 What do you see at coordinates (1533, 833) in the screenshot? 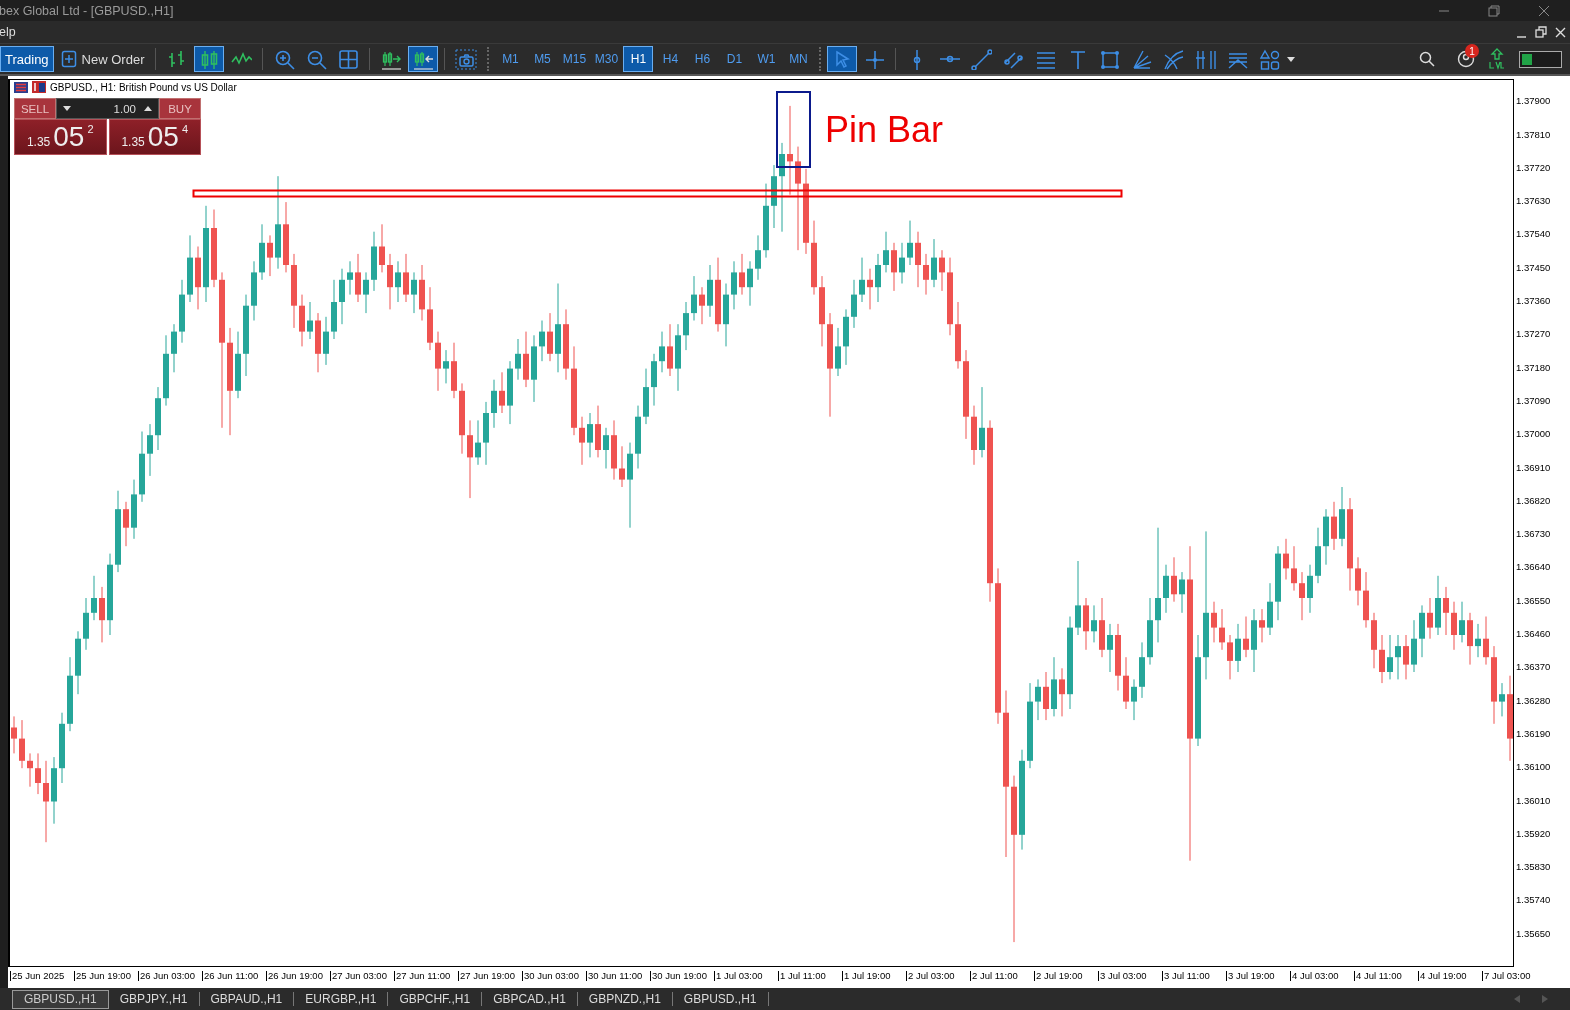
I see `price-label: 1.35920` at bounding box center [1533, 833].